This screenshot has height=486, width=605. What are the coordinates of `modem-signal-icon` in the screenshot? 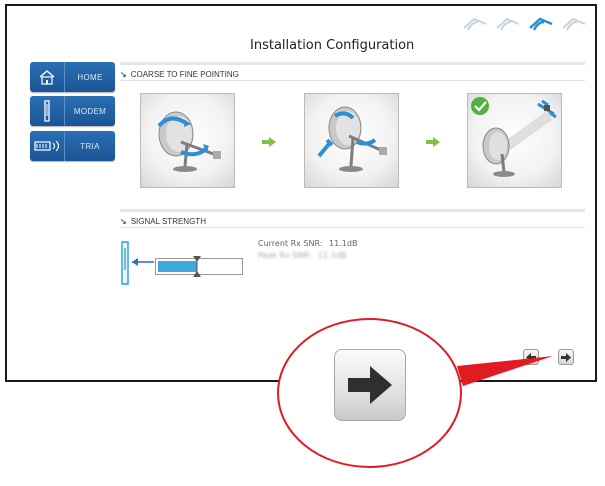 It's located at (137, 263).